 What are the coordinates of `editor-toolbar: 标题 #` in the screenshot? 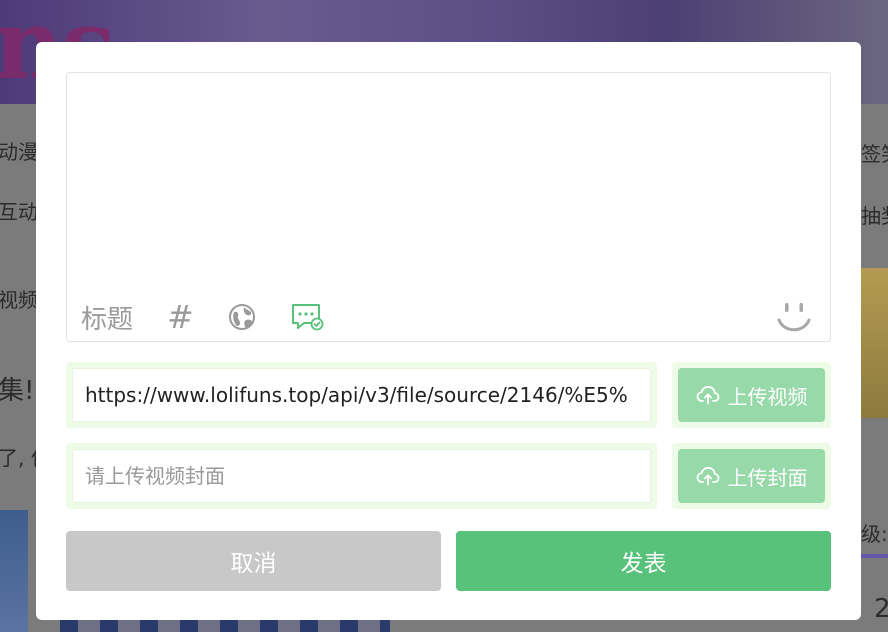 It's located at (219, 317).